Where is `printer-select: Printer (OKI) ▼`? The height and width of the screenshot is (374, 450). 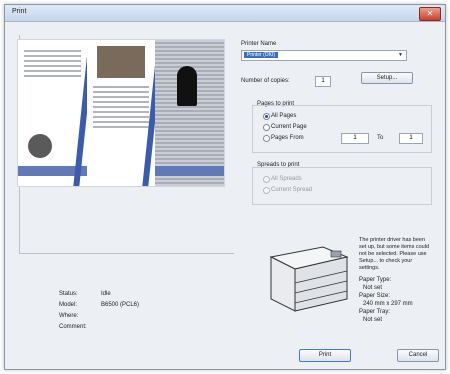
printer-select: Printer (OKI) ▼ is located at coordinates (324, 55).